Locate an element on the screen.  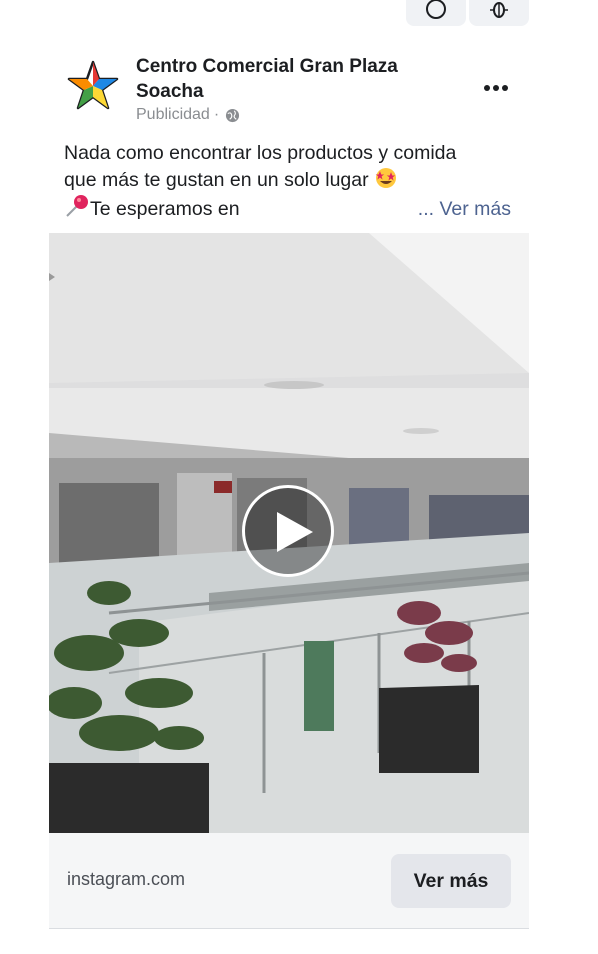
page-avatar is located at coordinates (93, 86).